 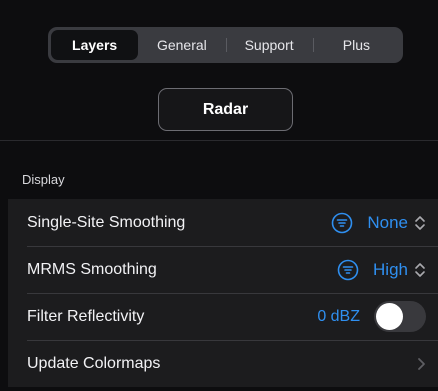 What do you see at coordinates (106, 222) in the screenshot?
I see `single-site-smoothing-label: Single-Site Smoothing` at bounding box center [106, 222].